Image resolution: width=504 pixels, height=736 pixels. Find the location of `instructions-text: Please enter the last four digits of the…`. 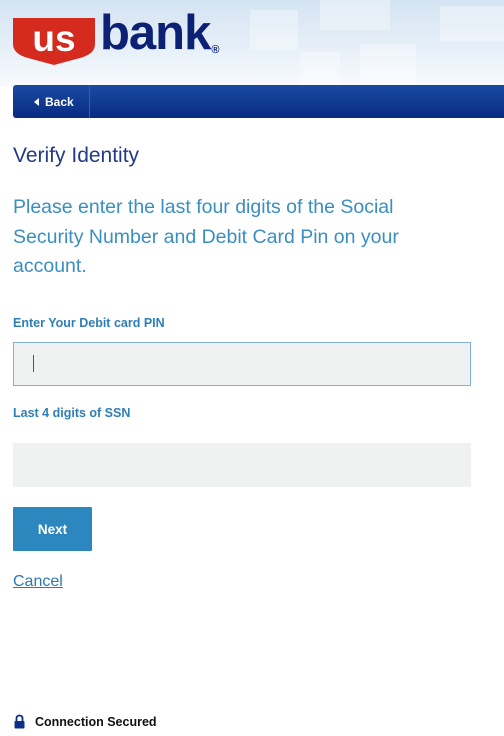

instructions-text: Please enter the last four digits of the… is located at coordinates (206, 236).